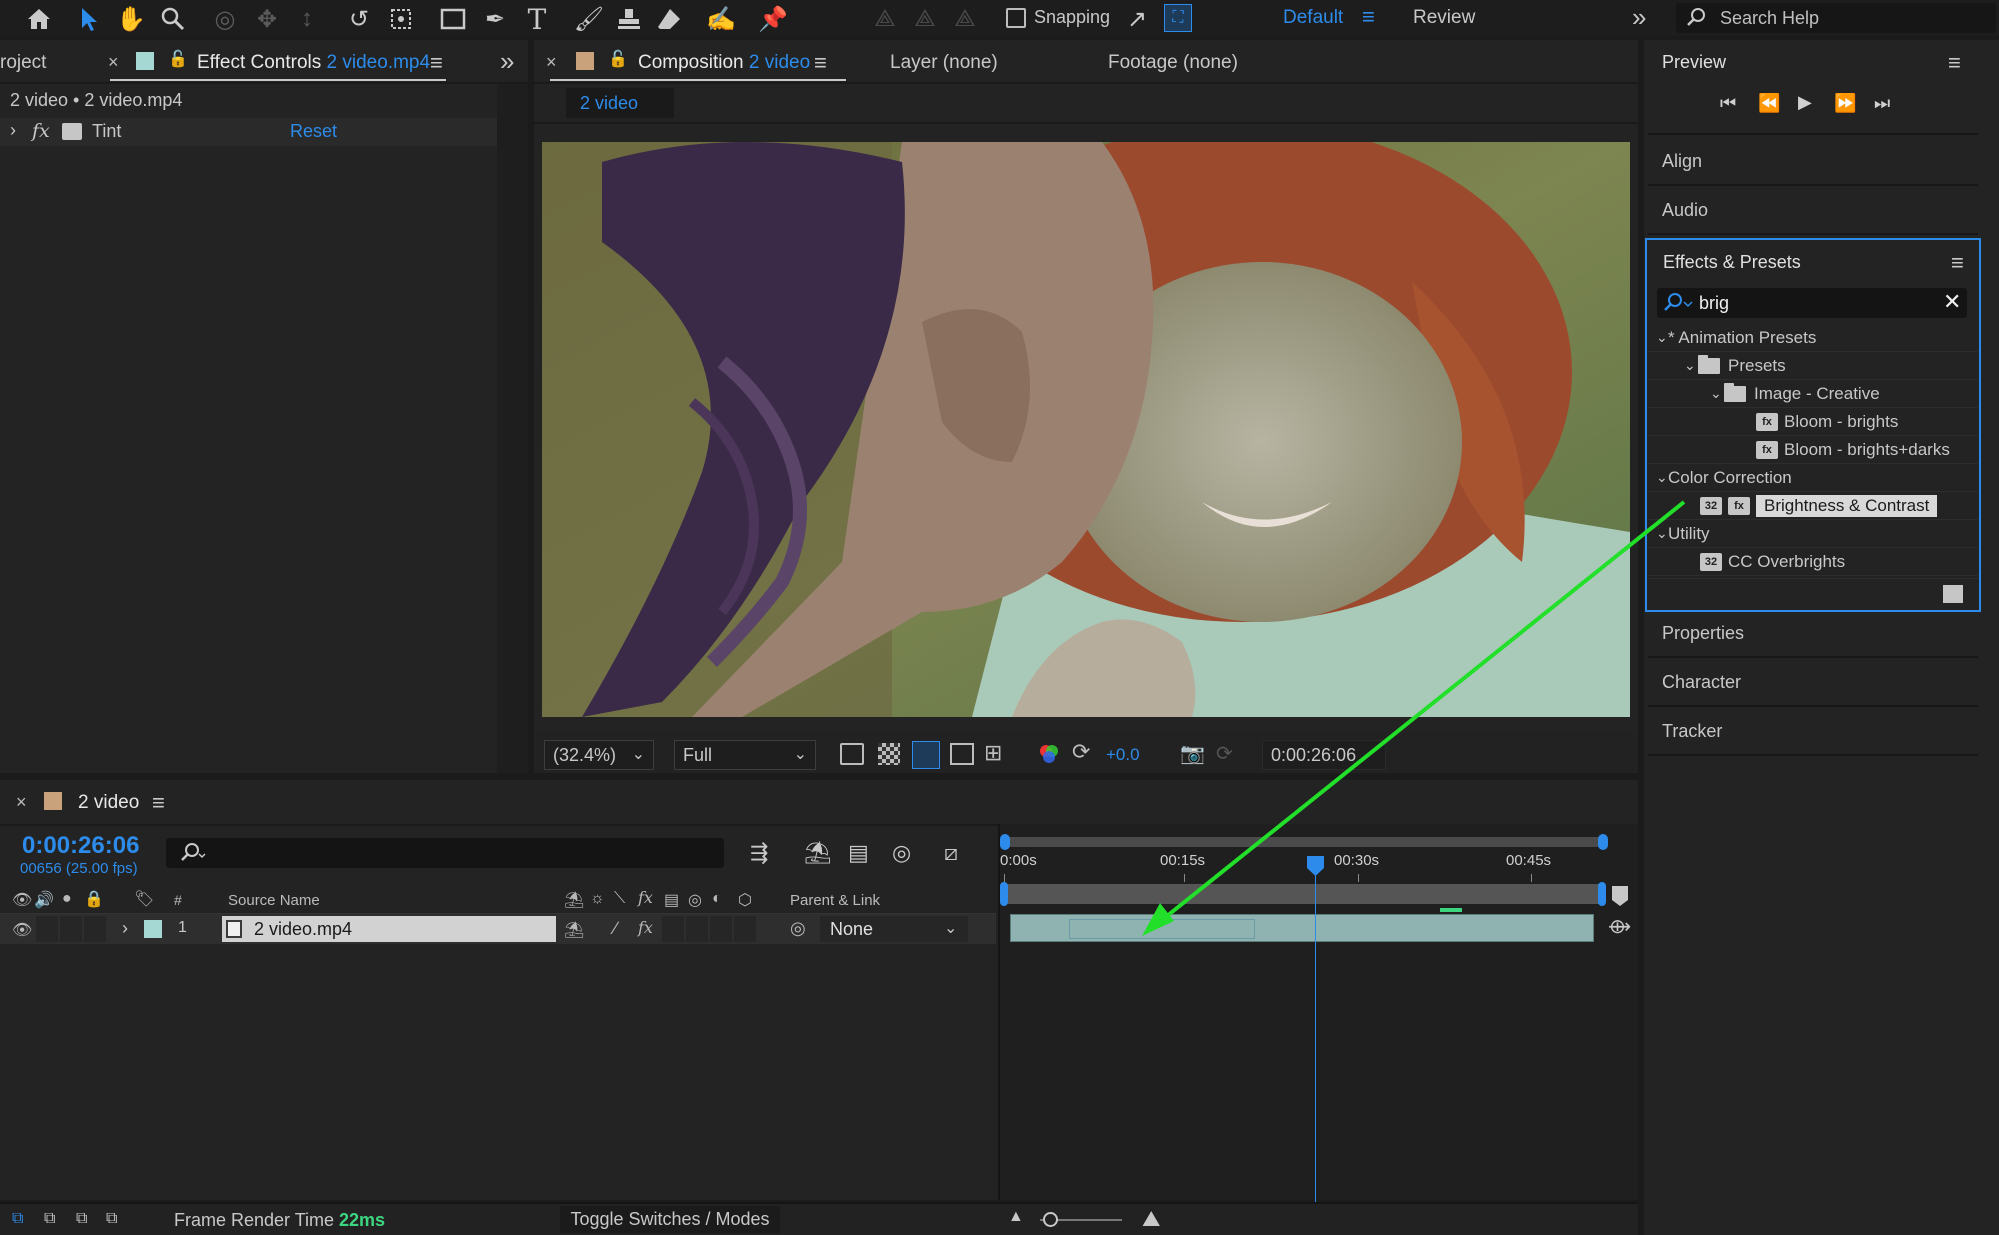 The width and height of the screenshot is (1999, 1235). Describe the element at coordinates (993, 753) in the screenshot. I see `grid-guide-icon: ⊞` at that location.